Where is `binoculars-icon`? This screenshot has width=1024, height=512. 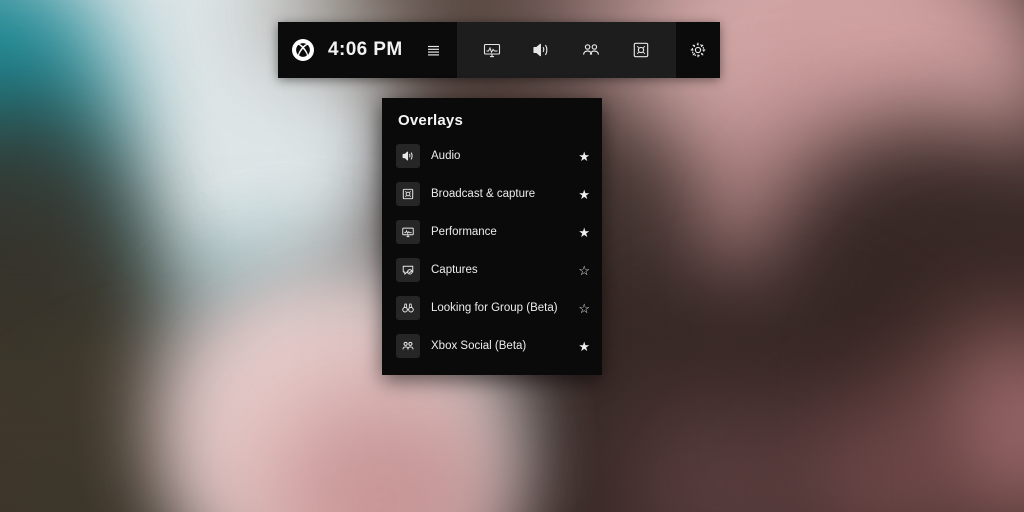
binoculars-icon is located at coordinates (408, 308).